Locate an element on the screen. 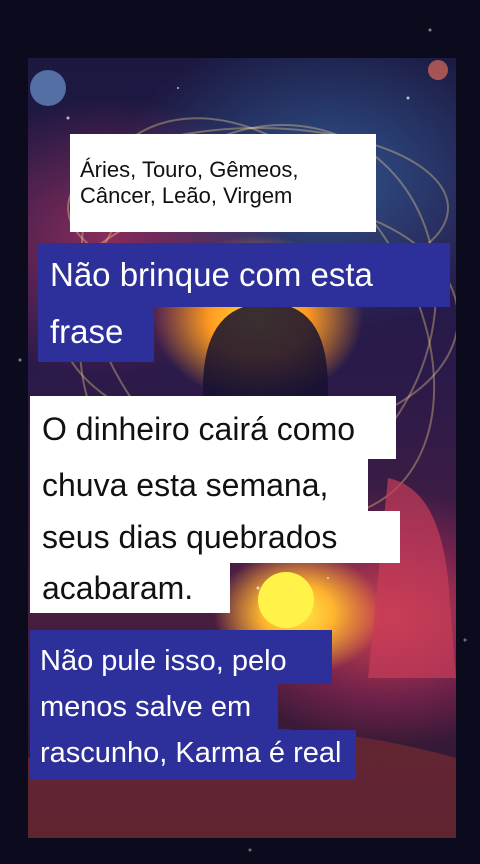  money-message-line-2: chuva esta semana, is located at coordinates (199, 485).